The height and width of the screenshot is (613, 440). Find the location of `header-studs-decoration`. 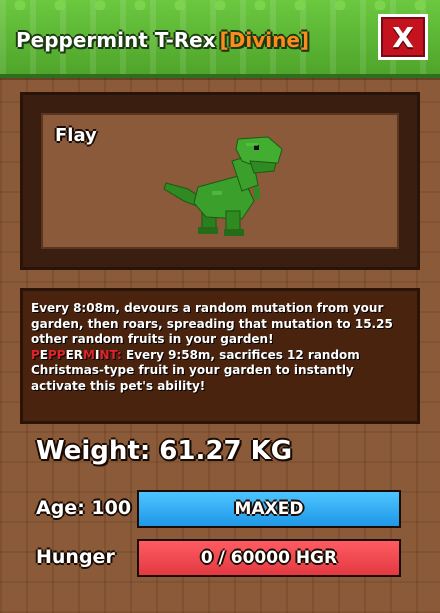

header-studs-decoration is located at coordinates (220, 5).